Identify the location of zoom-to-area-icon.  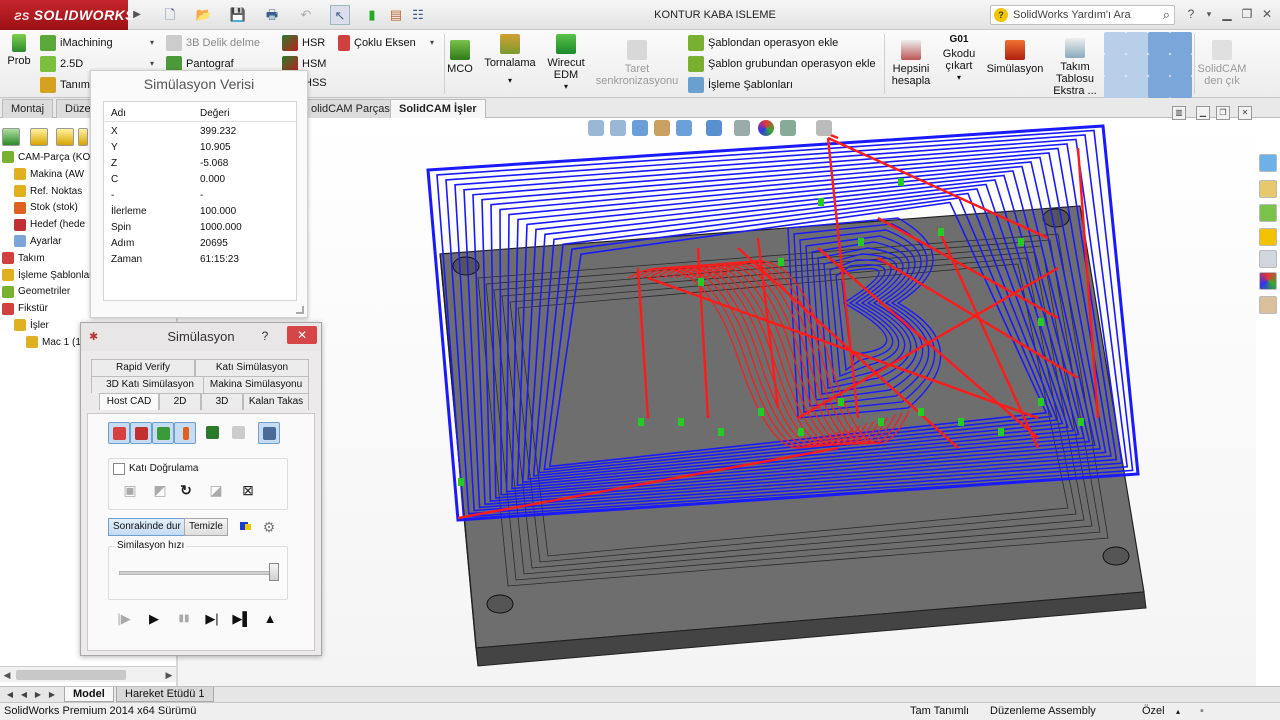
(618, 128).